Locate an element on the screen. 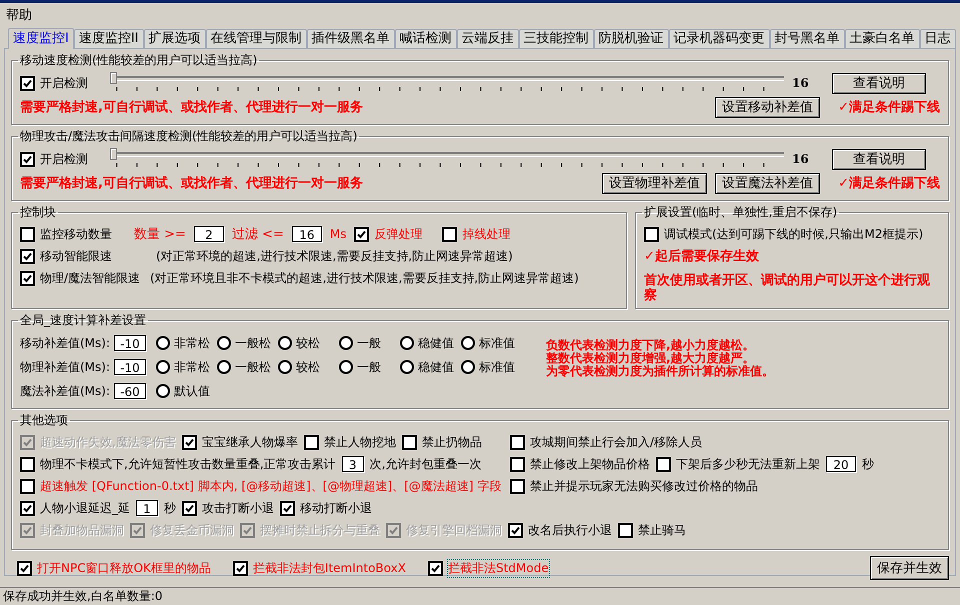  unit-label: 秒 is located at coordinates (170, 508).